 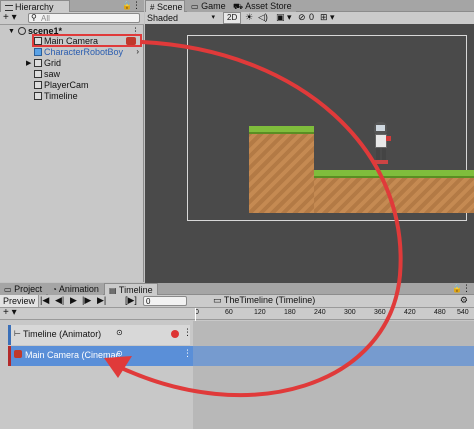 What do you see at coordinates (62, 334) in the screenshot?
I see `track-label: Timeline (Animator)` at bounding box center [62, 334].